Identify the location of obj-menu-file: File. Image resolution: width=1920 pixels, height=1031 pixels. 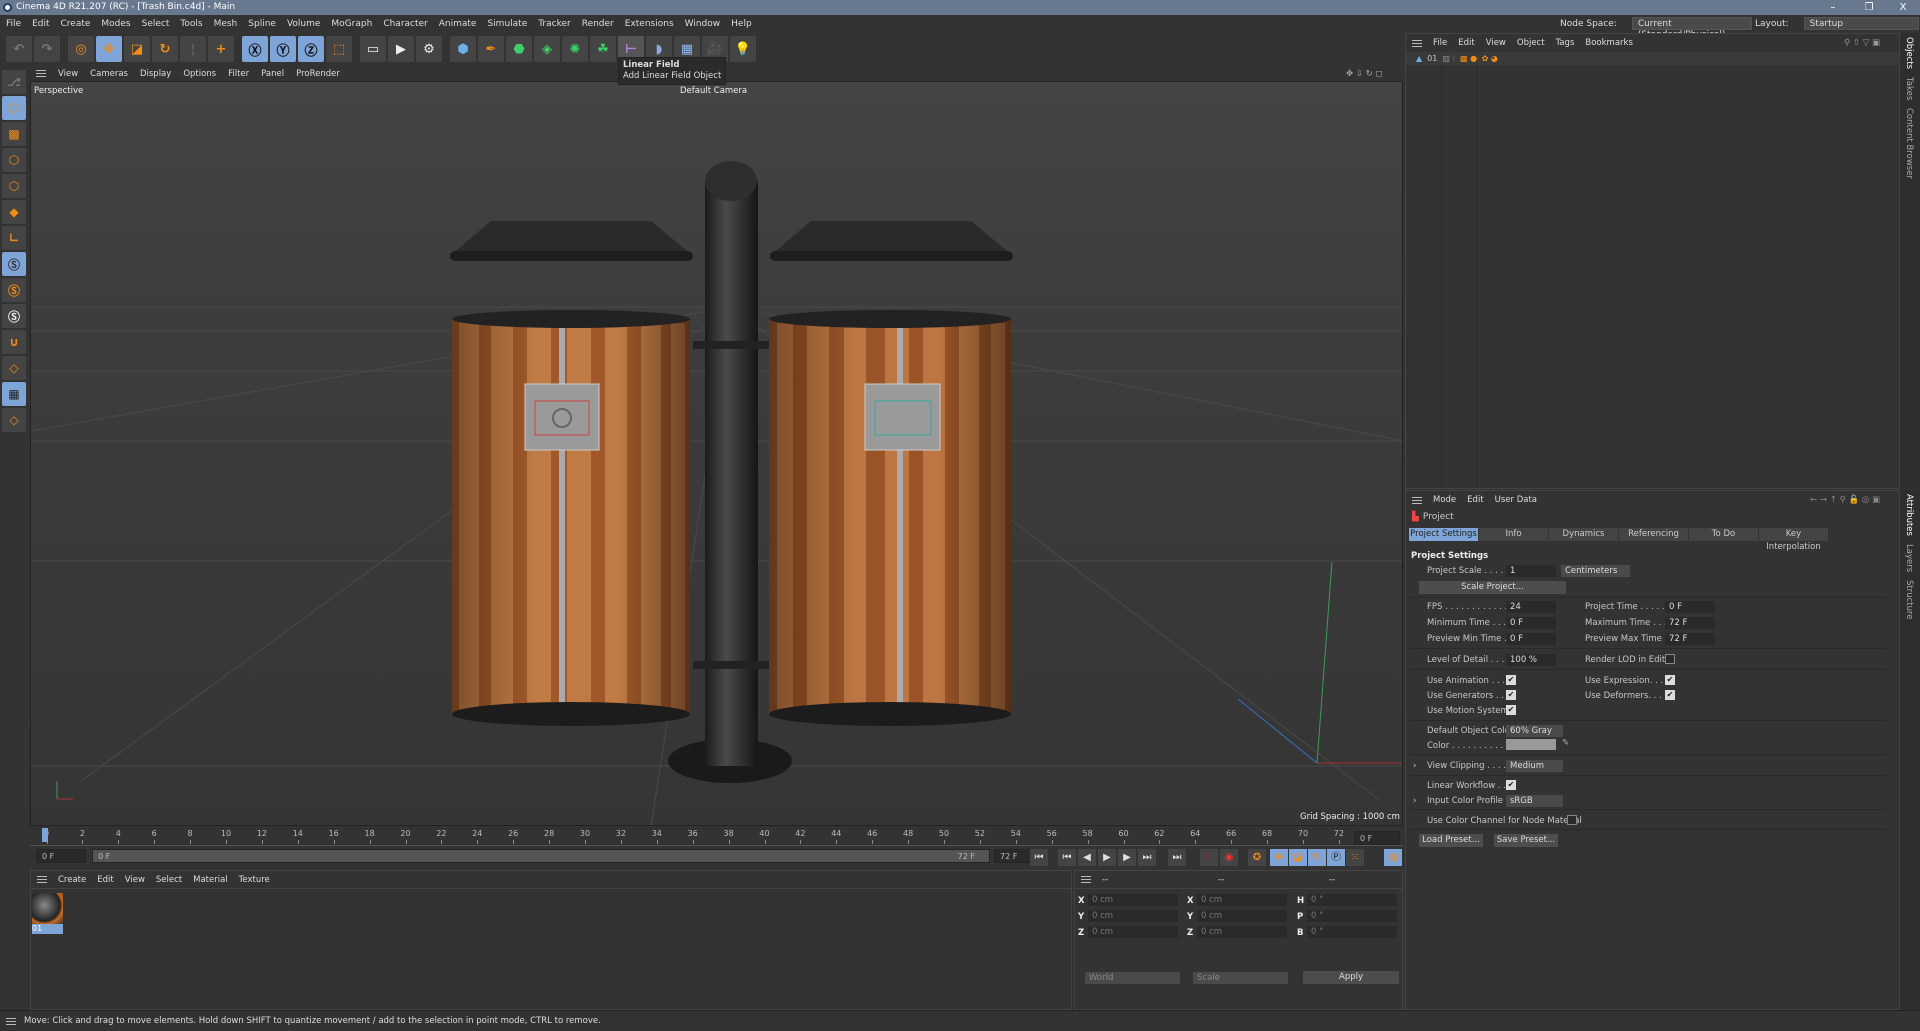
(1440, 43).